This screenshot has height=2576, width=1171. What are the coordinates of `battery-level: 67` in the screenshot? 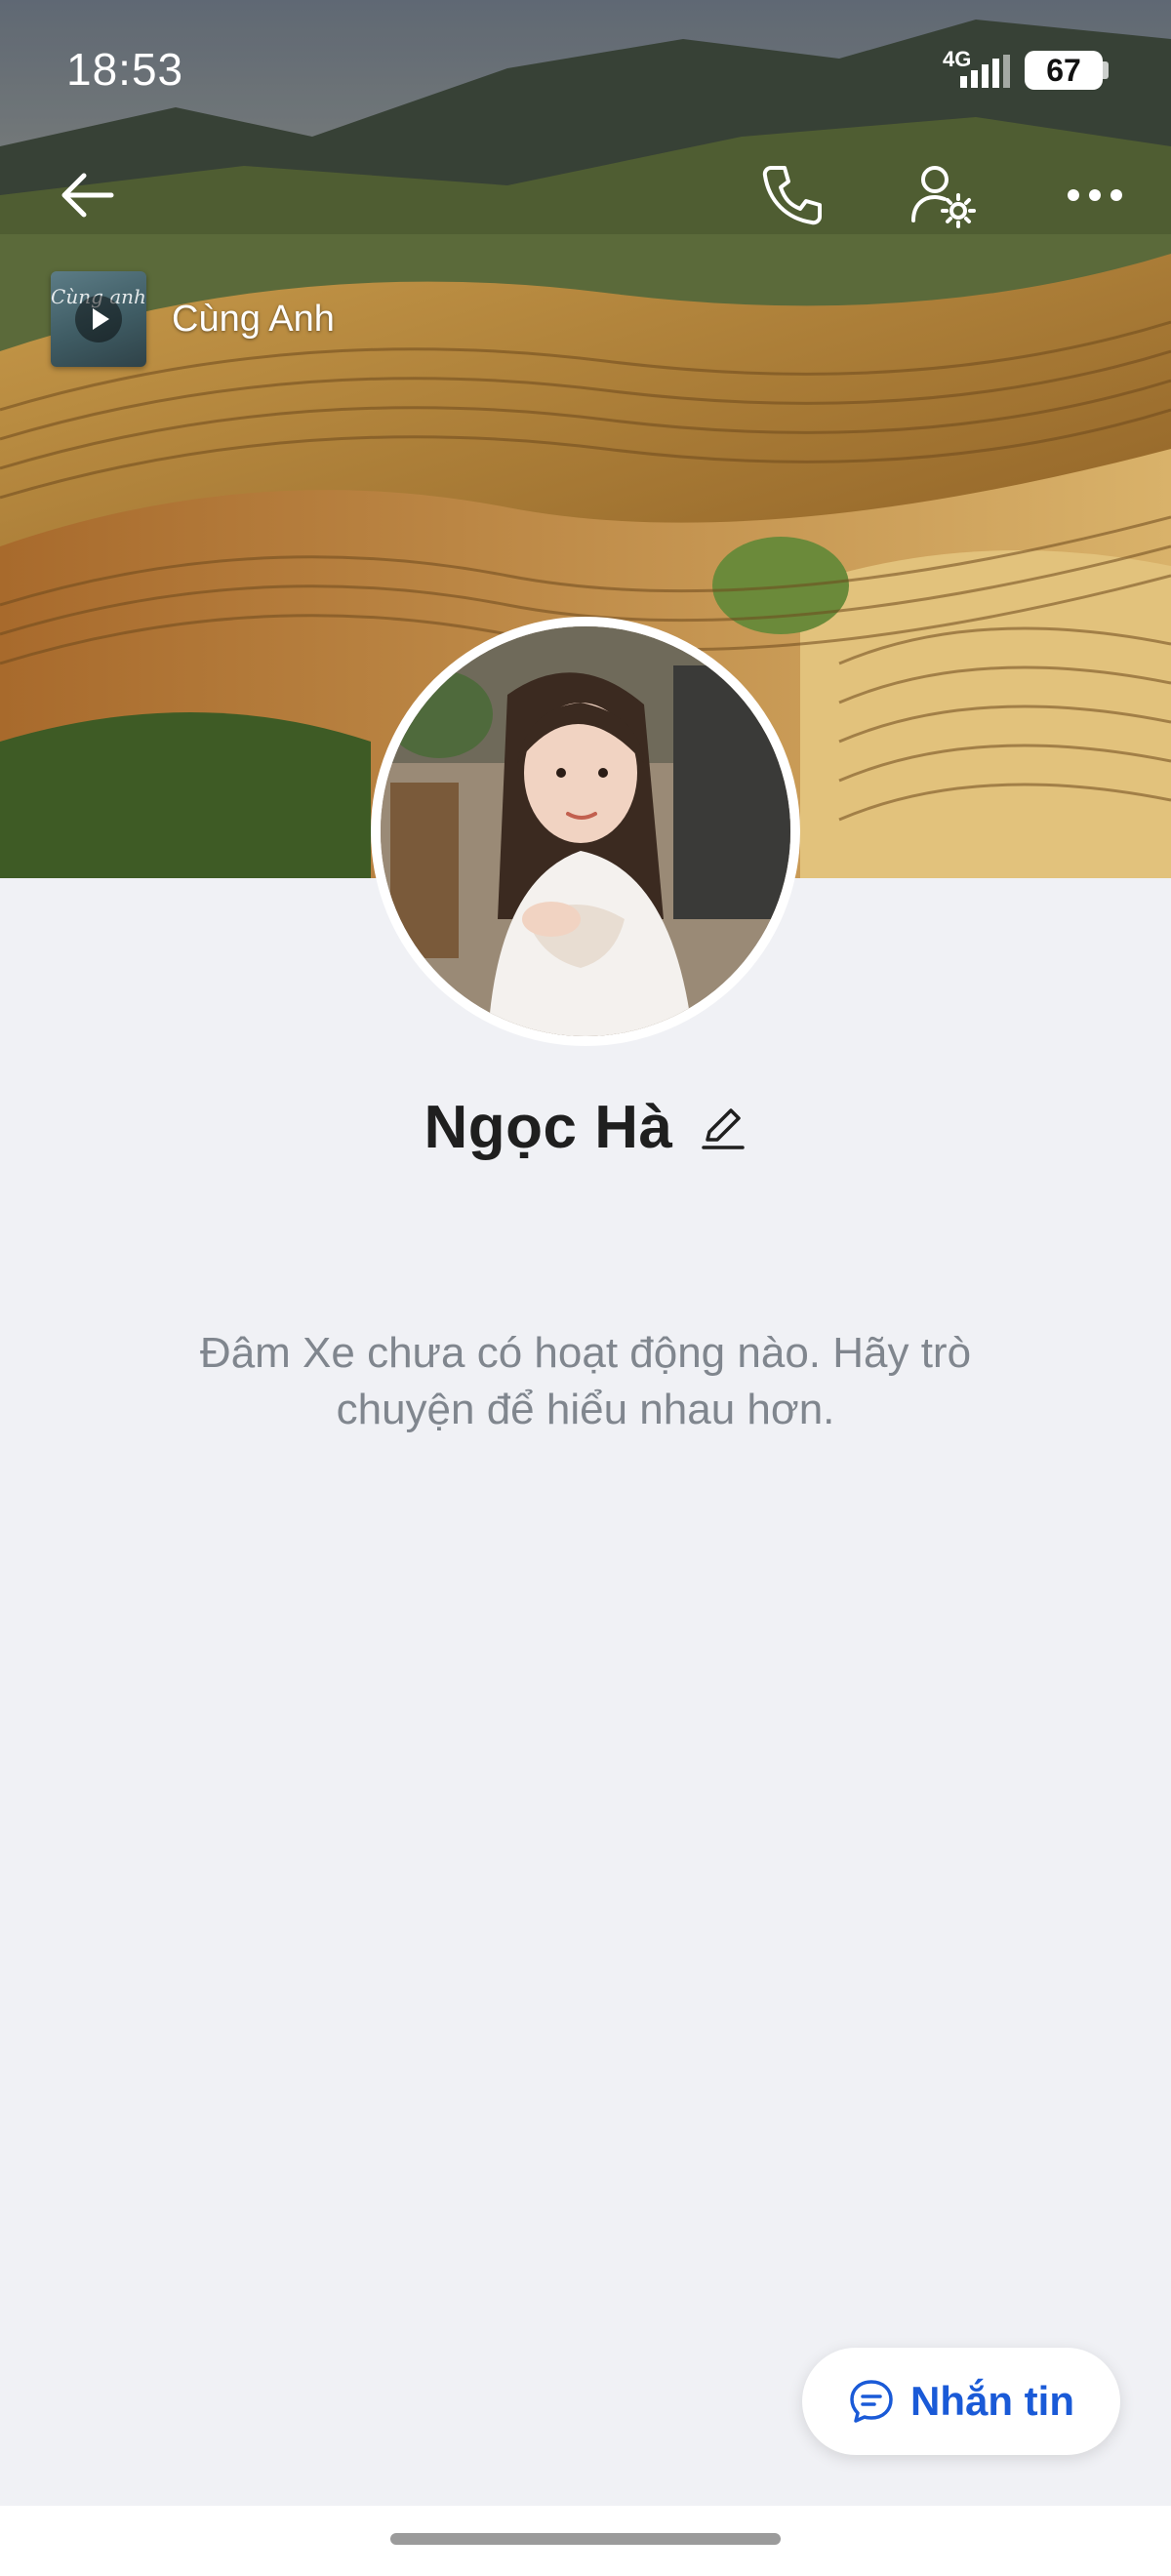 It's located at (1063, 70).